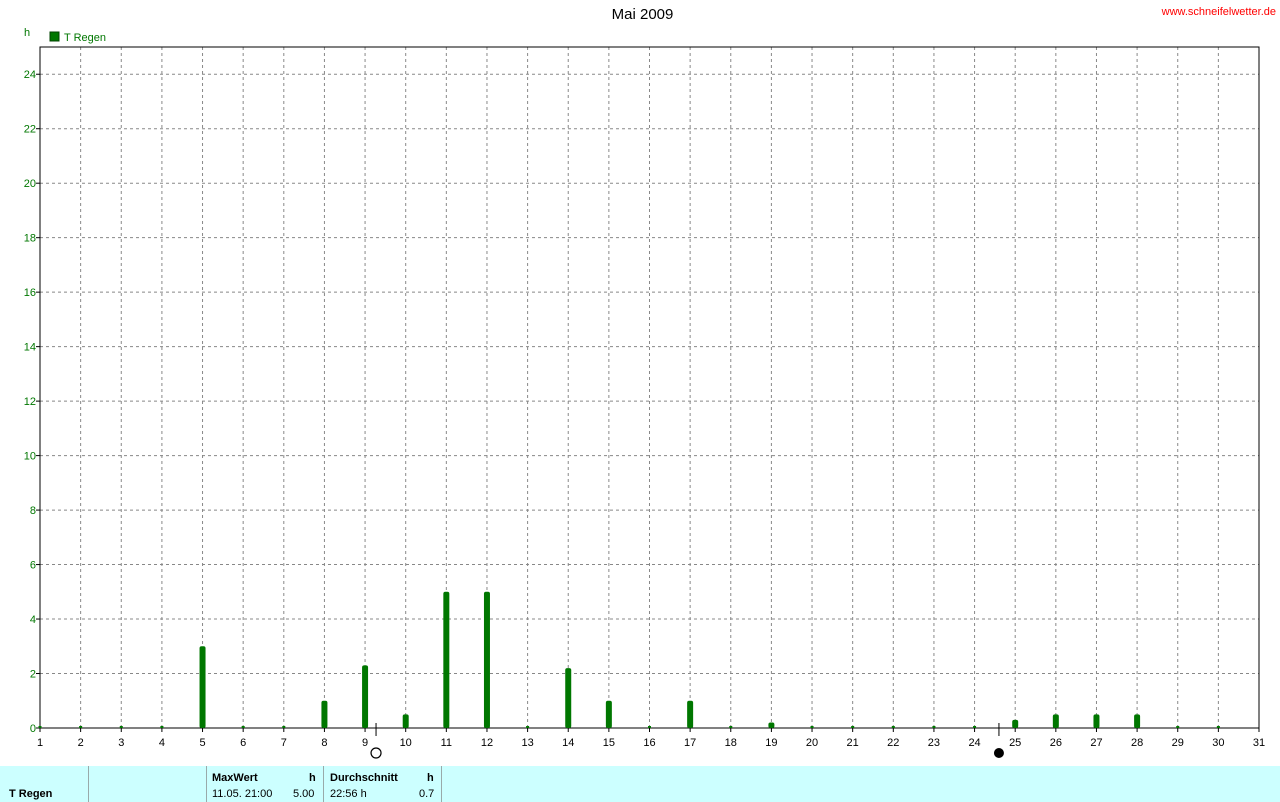 Image resolution: width=1280 pixels, height=802 pixels. Describe the element at coordinates (1178, 743) in the screenshot. I see `x-tick-label: 29` at that location.